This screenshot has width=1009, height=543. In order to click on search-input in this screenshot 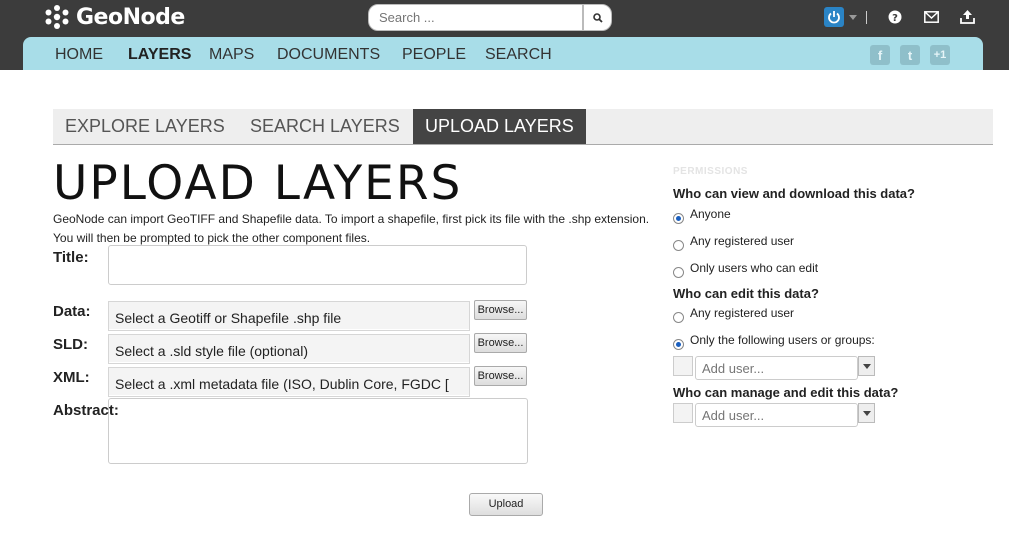, I will do `click(475, 17)`.